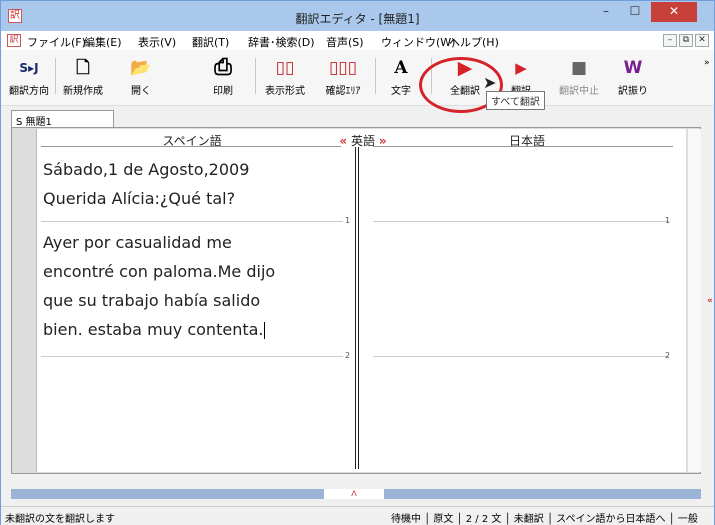  Describe the element at coordinates (606, 12) in the screenshot. I see `minimize-button: –` at that location.